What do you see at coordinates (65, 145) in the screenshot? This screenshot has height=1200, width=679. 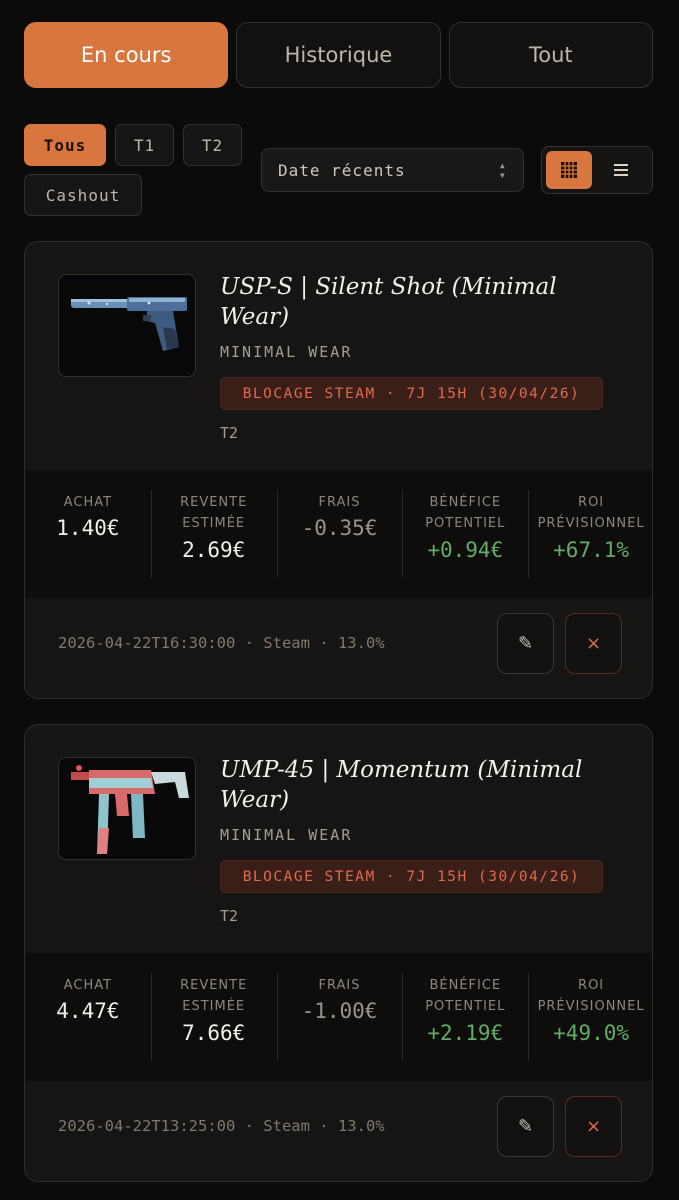 I see `filter-tous: Tous` at bounding box center [65, 145].